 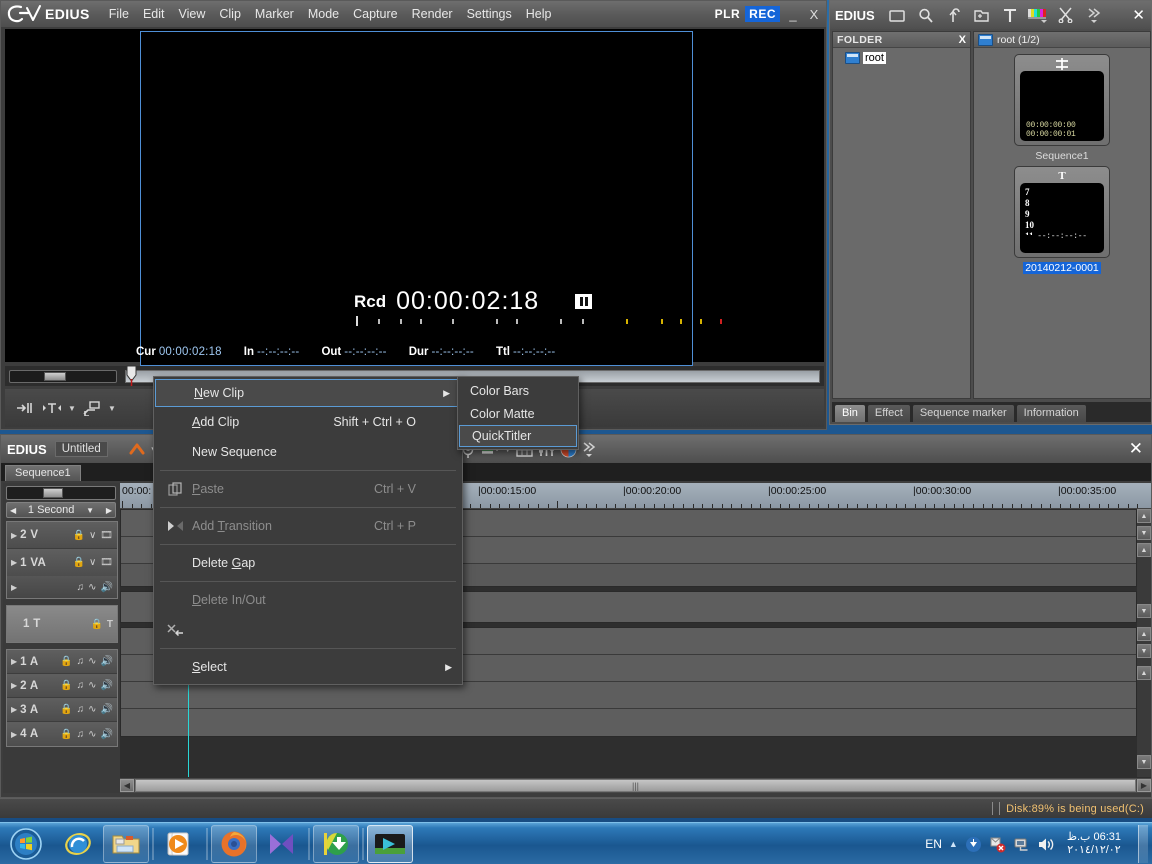 I want to click on open-folder-icon, so click(x=982, y=15).